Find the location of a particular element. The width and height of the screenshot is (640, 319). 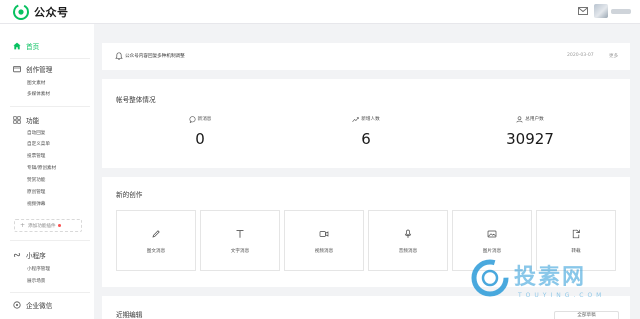

tile-label: 图文消息 is located at coordinates (156, 251).